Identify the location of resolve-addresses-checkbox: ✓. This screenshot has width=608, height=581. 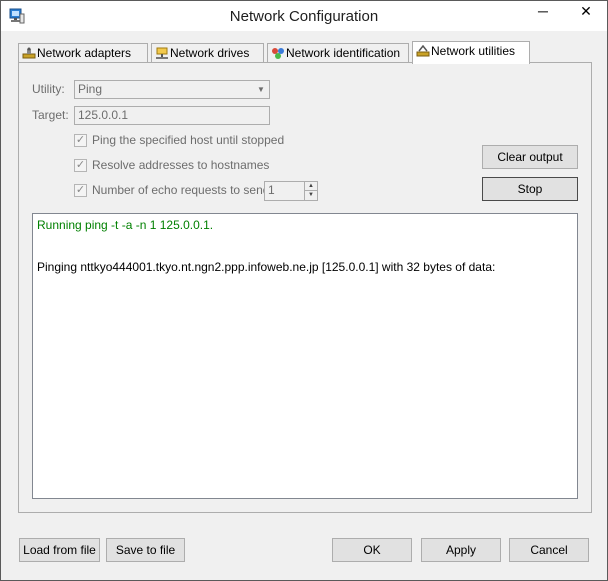
(80, 165).